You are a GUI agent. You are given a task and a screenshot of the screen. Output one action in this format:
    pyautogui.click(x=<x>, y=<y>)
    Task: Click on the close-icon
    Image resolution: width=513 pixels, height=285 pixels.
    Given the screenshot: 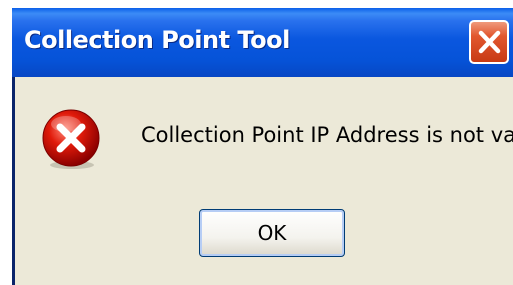 What is the action you would take?
    pyautogui.click(x=489, y=42)
    